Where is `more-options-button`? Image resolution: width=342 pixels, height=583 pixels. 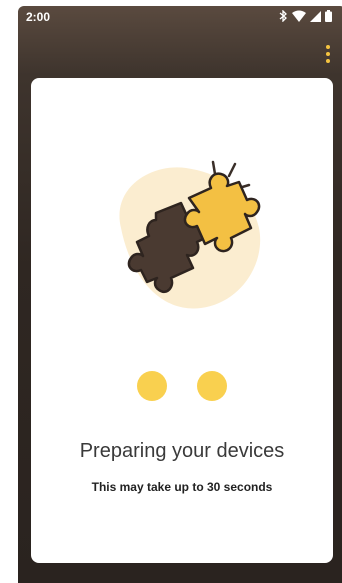 more-options-button is located at coordinates (328, 53).